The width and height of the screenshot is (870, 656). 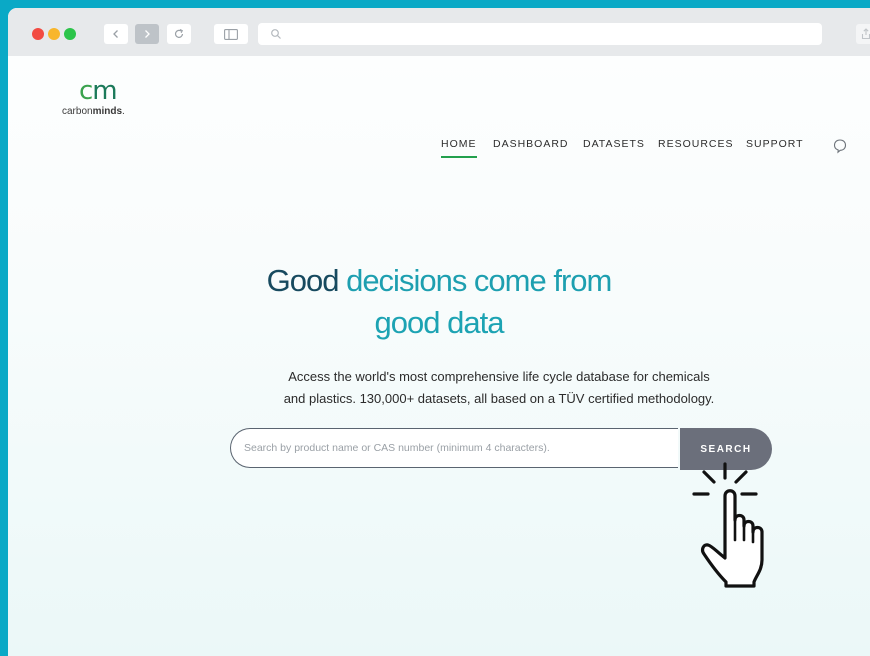 What do you see at coordinates (865, 34) in the screenshot?
I see `share-icon` at bounding box center [865, 34].